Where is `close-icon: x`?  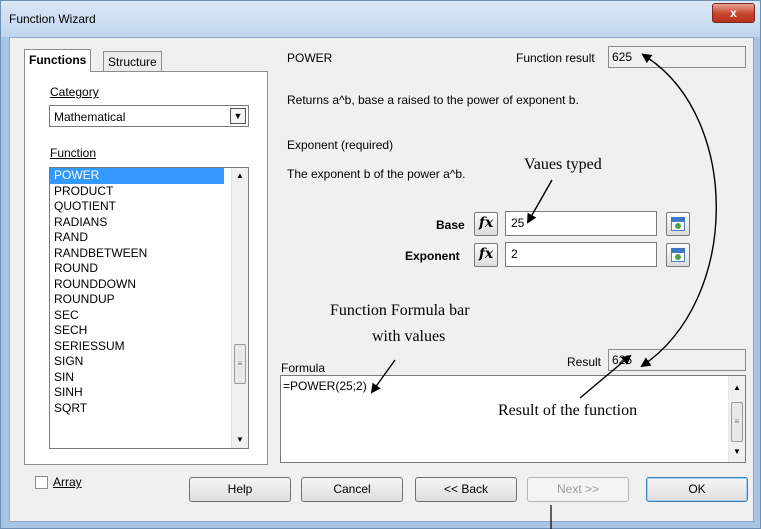 close-icon: x is located at coordinates (733, 13).